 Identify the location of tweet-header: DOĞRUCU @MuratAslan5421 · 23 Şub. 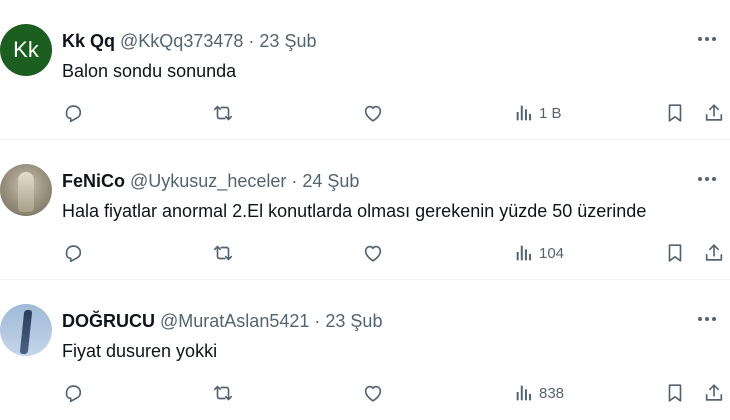
(222, 321).